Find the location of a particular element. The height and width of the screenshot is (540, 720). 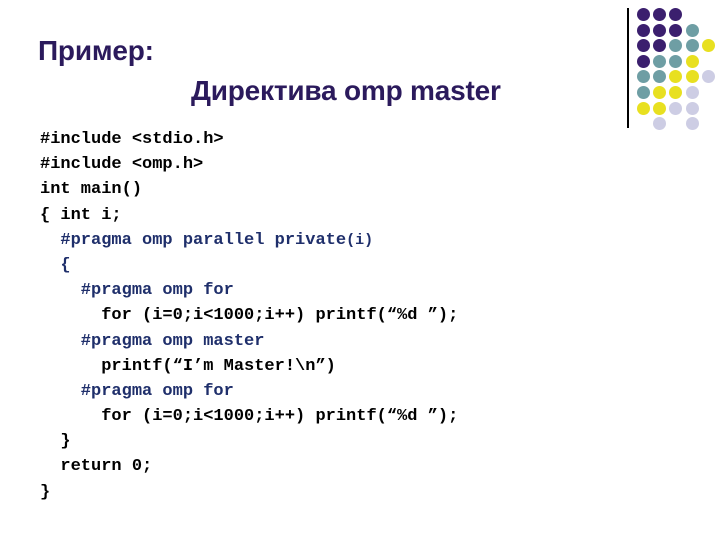

code-line: int main() is located at coordinates (91, 190).